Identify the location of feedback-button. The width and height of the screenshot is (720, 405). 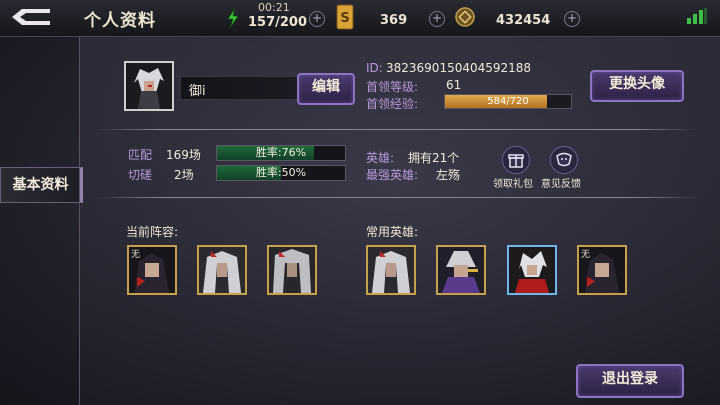
(564, 160).